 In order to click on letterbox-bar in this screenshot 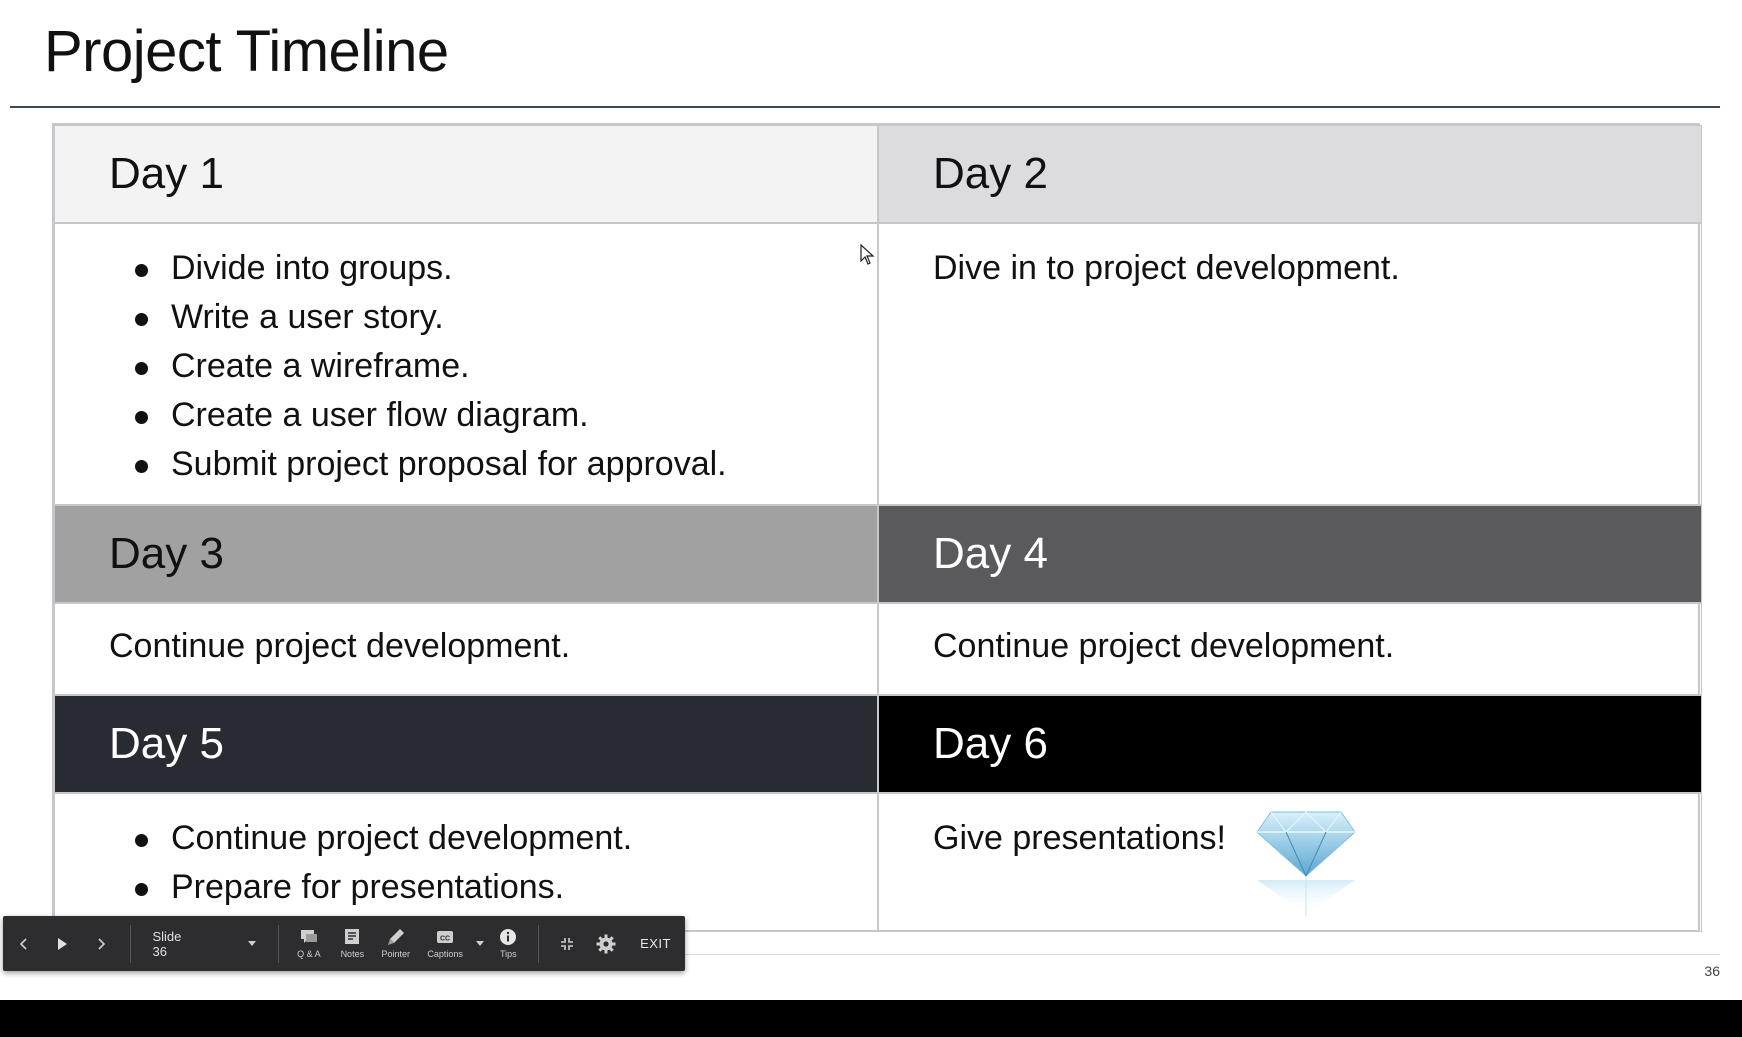, I will do `click(871, 1018)`.